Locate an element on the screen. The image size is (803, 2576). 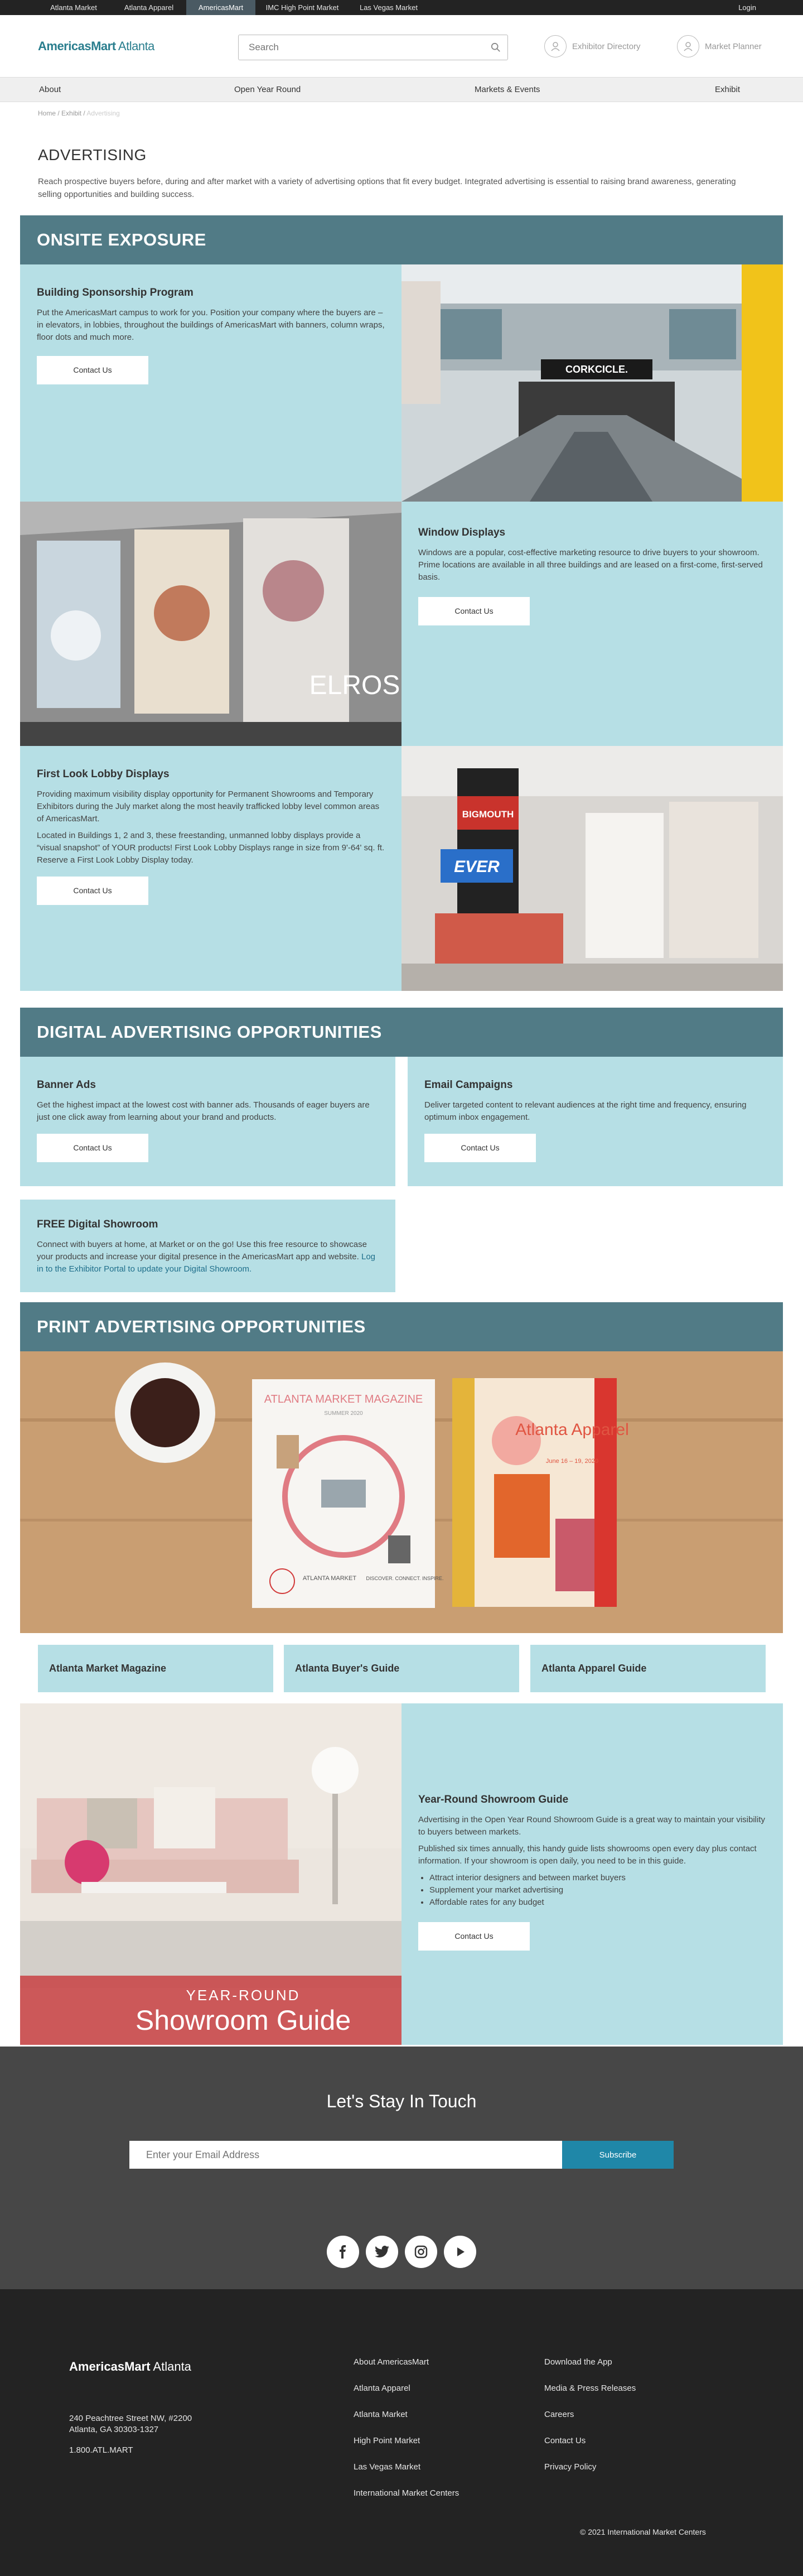
lobby-contact-button: Contact Us is located at coordinates (93, 891).